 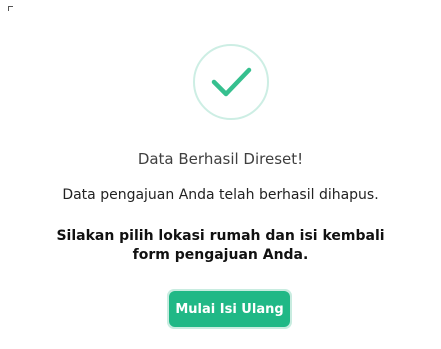 I want to click on check-icon, so click(x=231, y=82).